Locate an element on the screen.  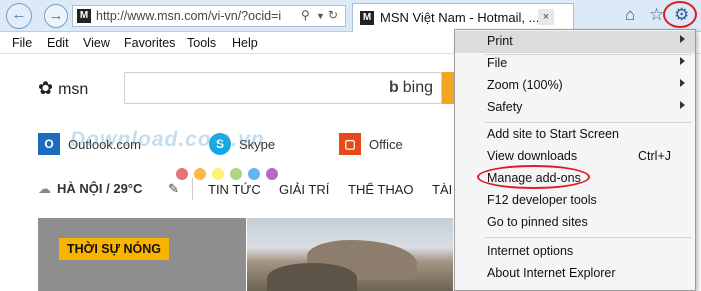
menu-item-label: Safety is located at coordinates (505, 107).